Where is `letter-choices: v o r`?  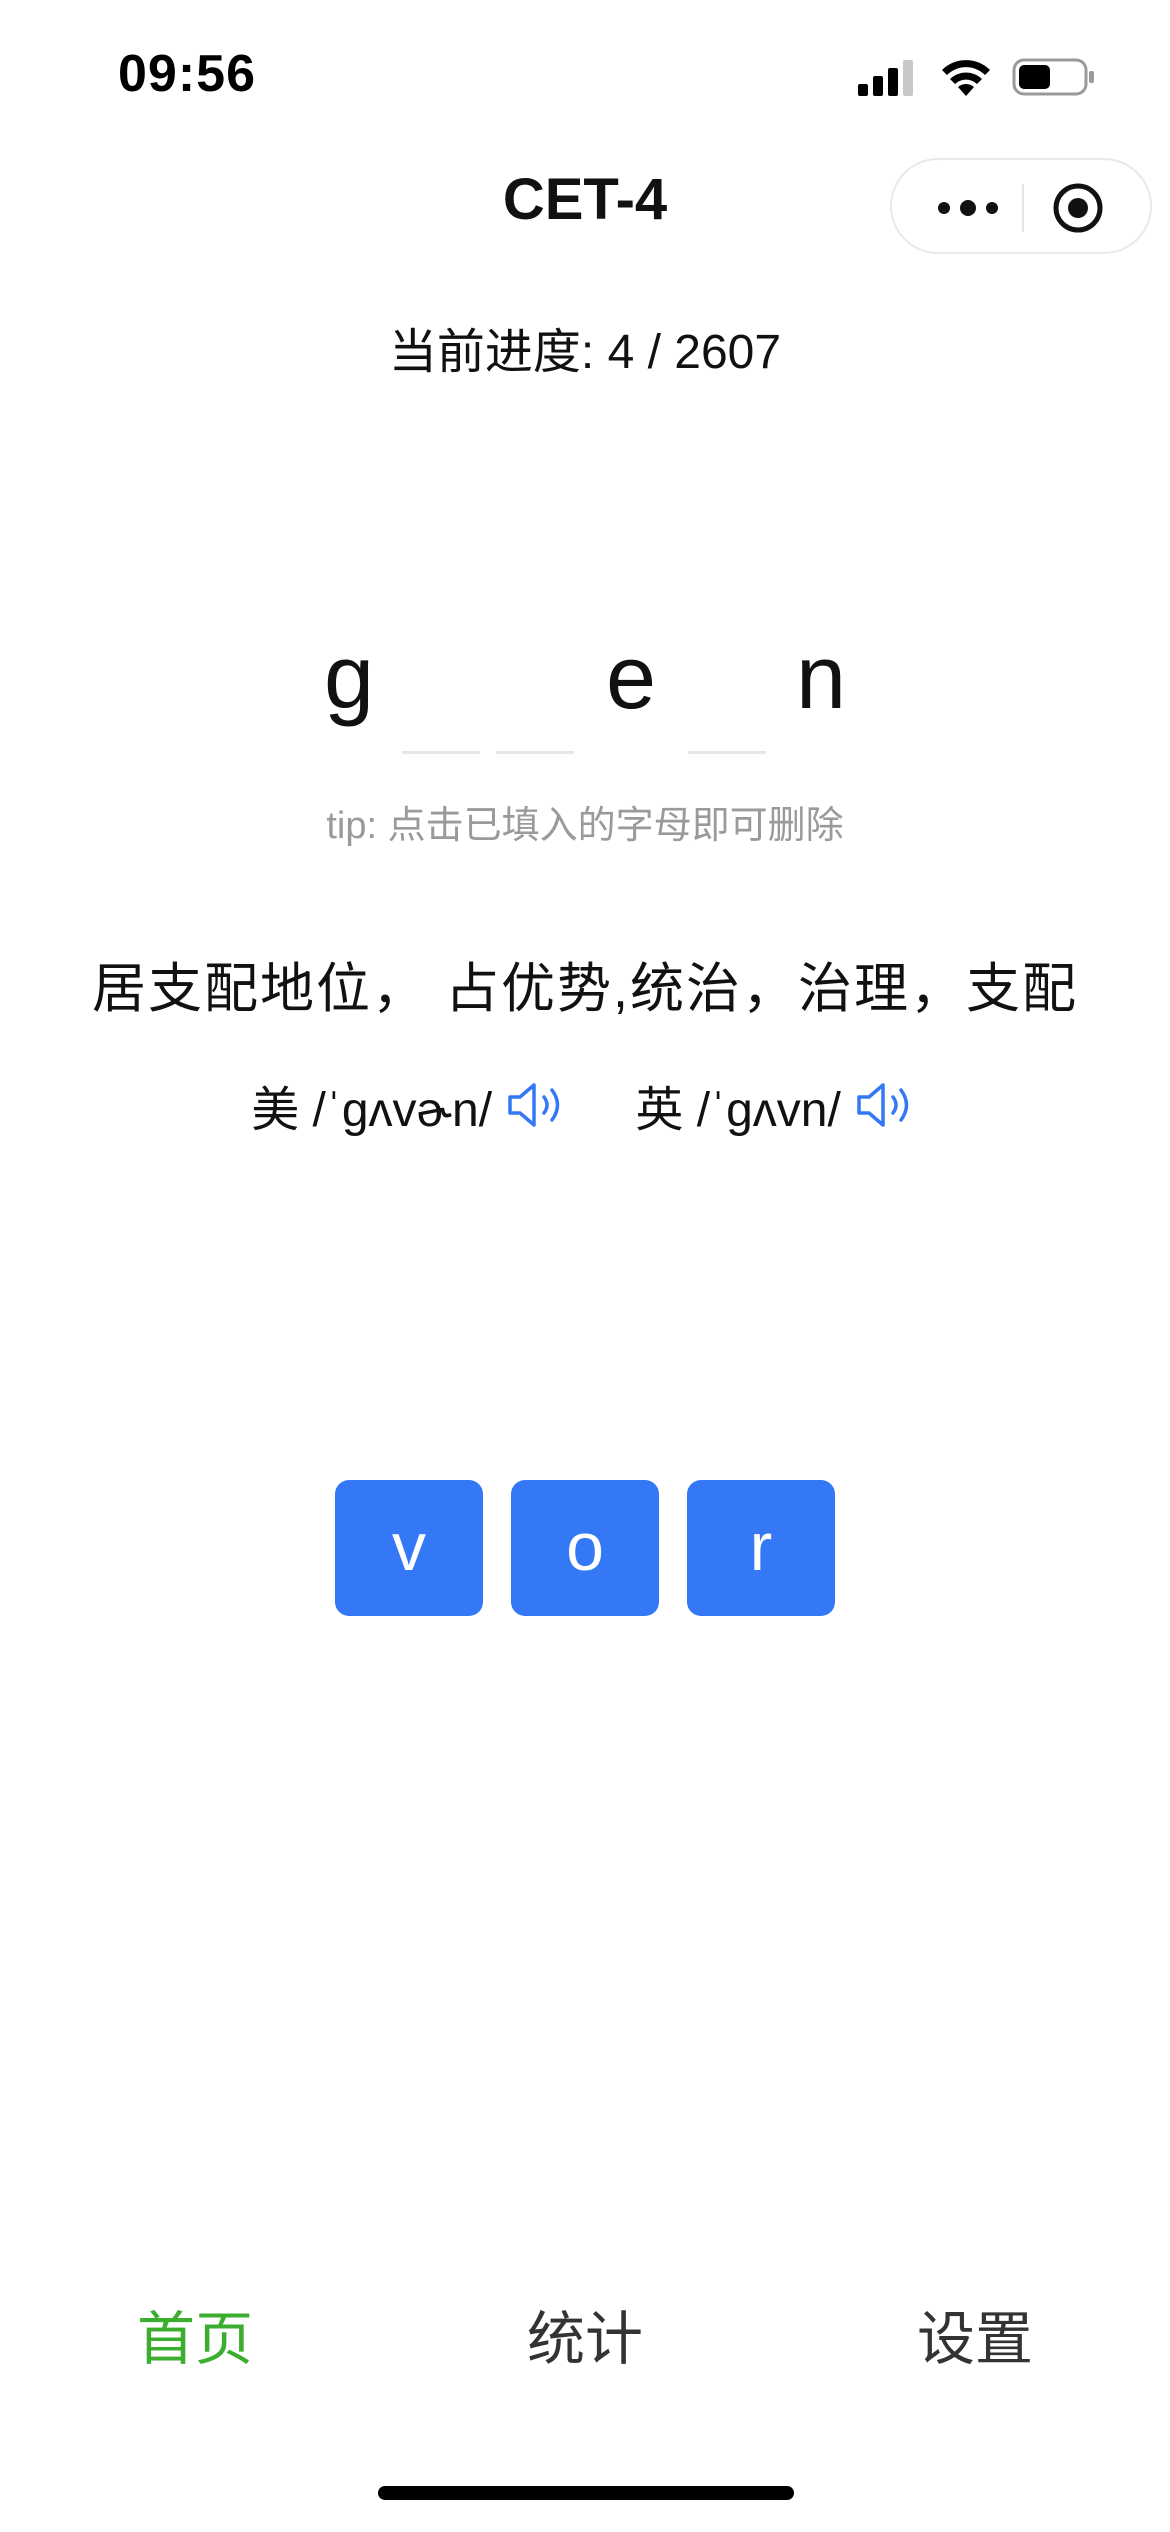 letter-choices: v o r is located at coordinates (585, 1549).